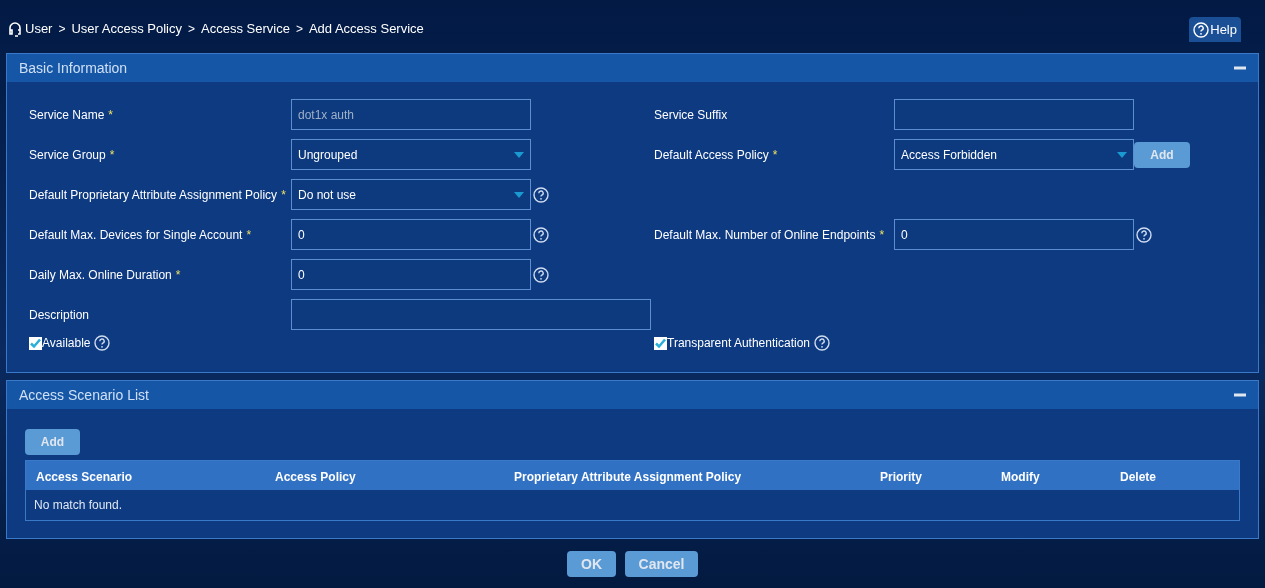 The height and width of the screenshot is (588, 1265). What do you see at coordinates (72, 155) in the screenshot?
I see `field-label: Service Group *` at bounding box center [72, 155].